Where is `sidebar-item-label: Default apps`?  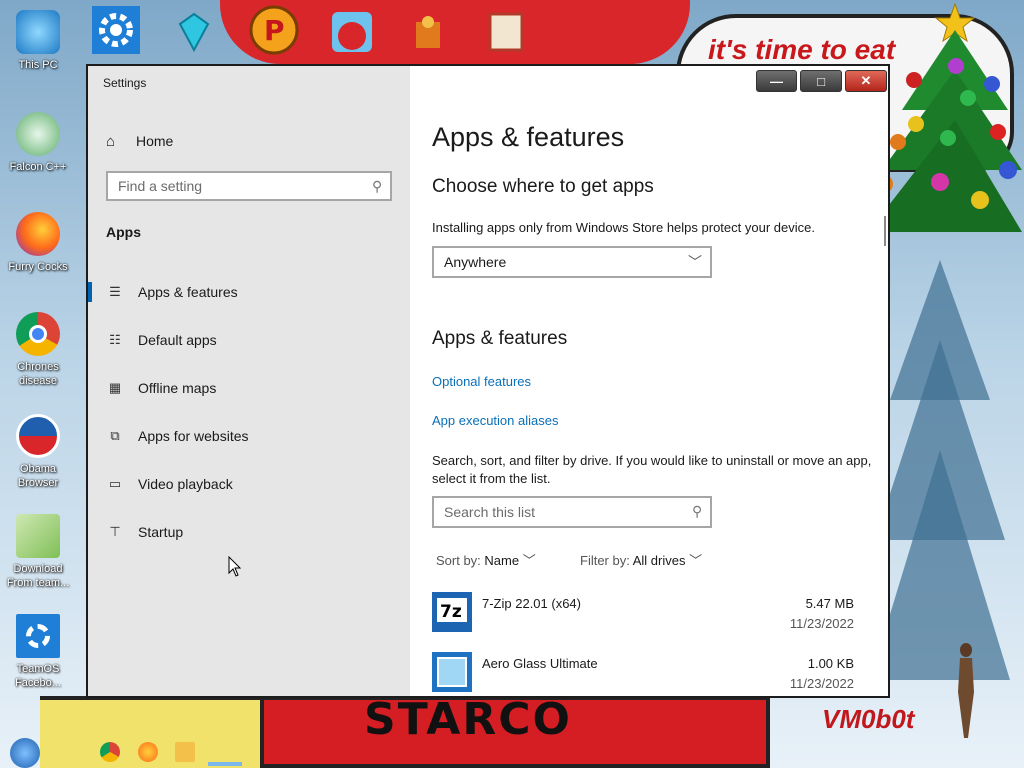 sidebar-item-label: Default apps is located at coordinates (177, 340).